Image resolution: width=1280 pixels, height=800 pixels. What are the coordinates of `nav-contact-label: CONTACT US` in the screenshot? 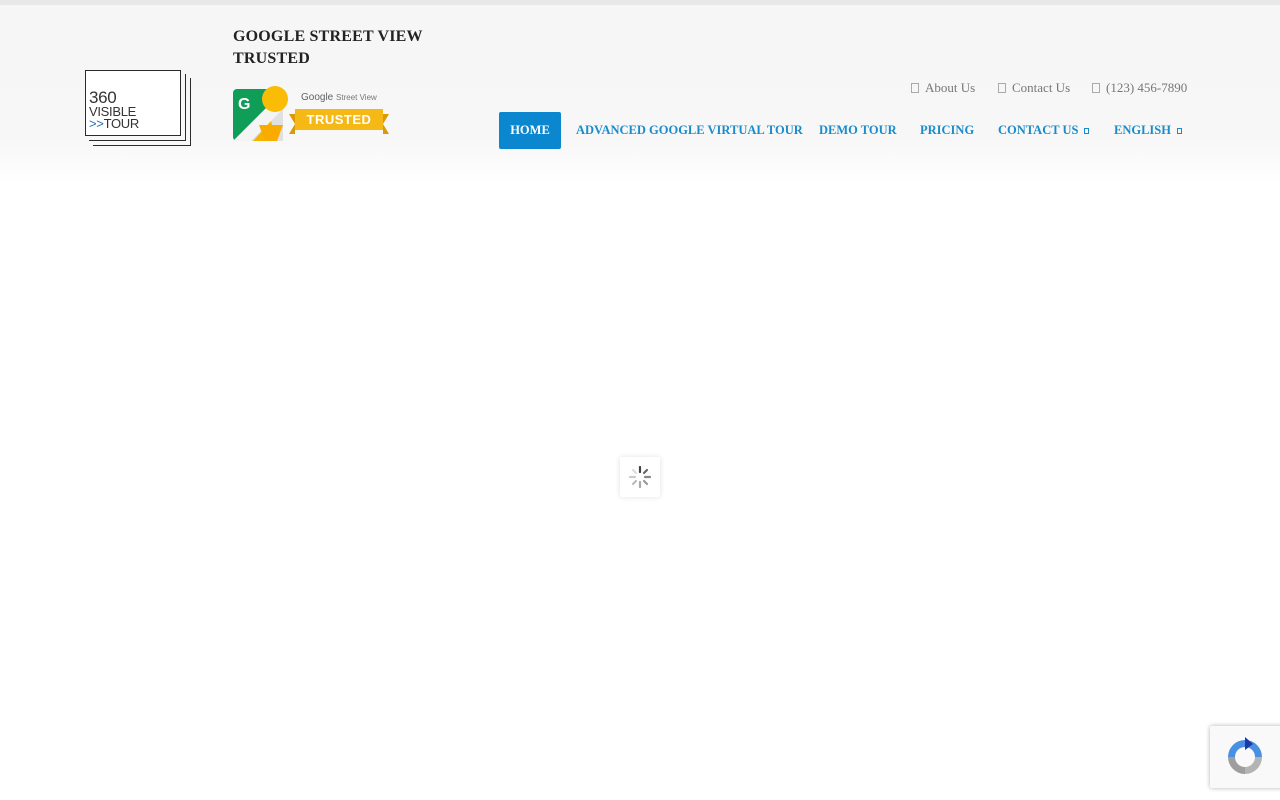 It's located at (1038, 130).